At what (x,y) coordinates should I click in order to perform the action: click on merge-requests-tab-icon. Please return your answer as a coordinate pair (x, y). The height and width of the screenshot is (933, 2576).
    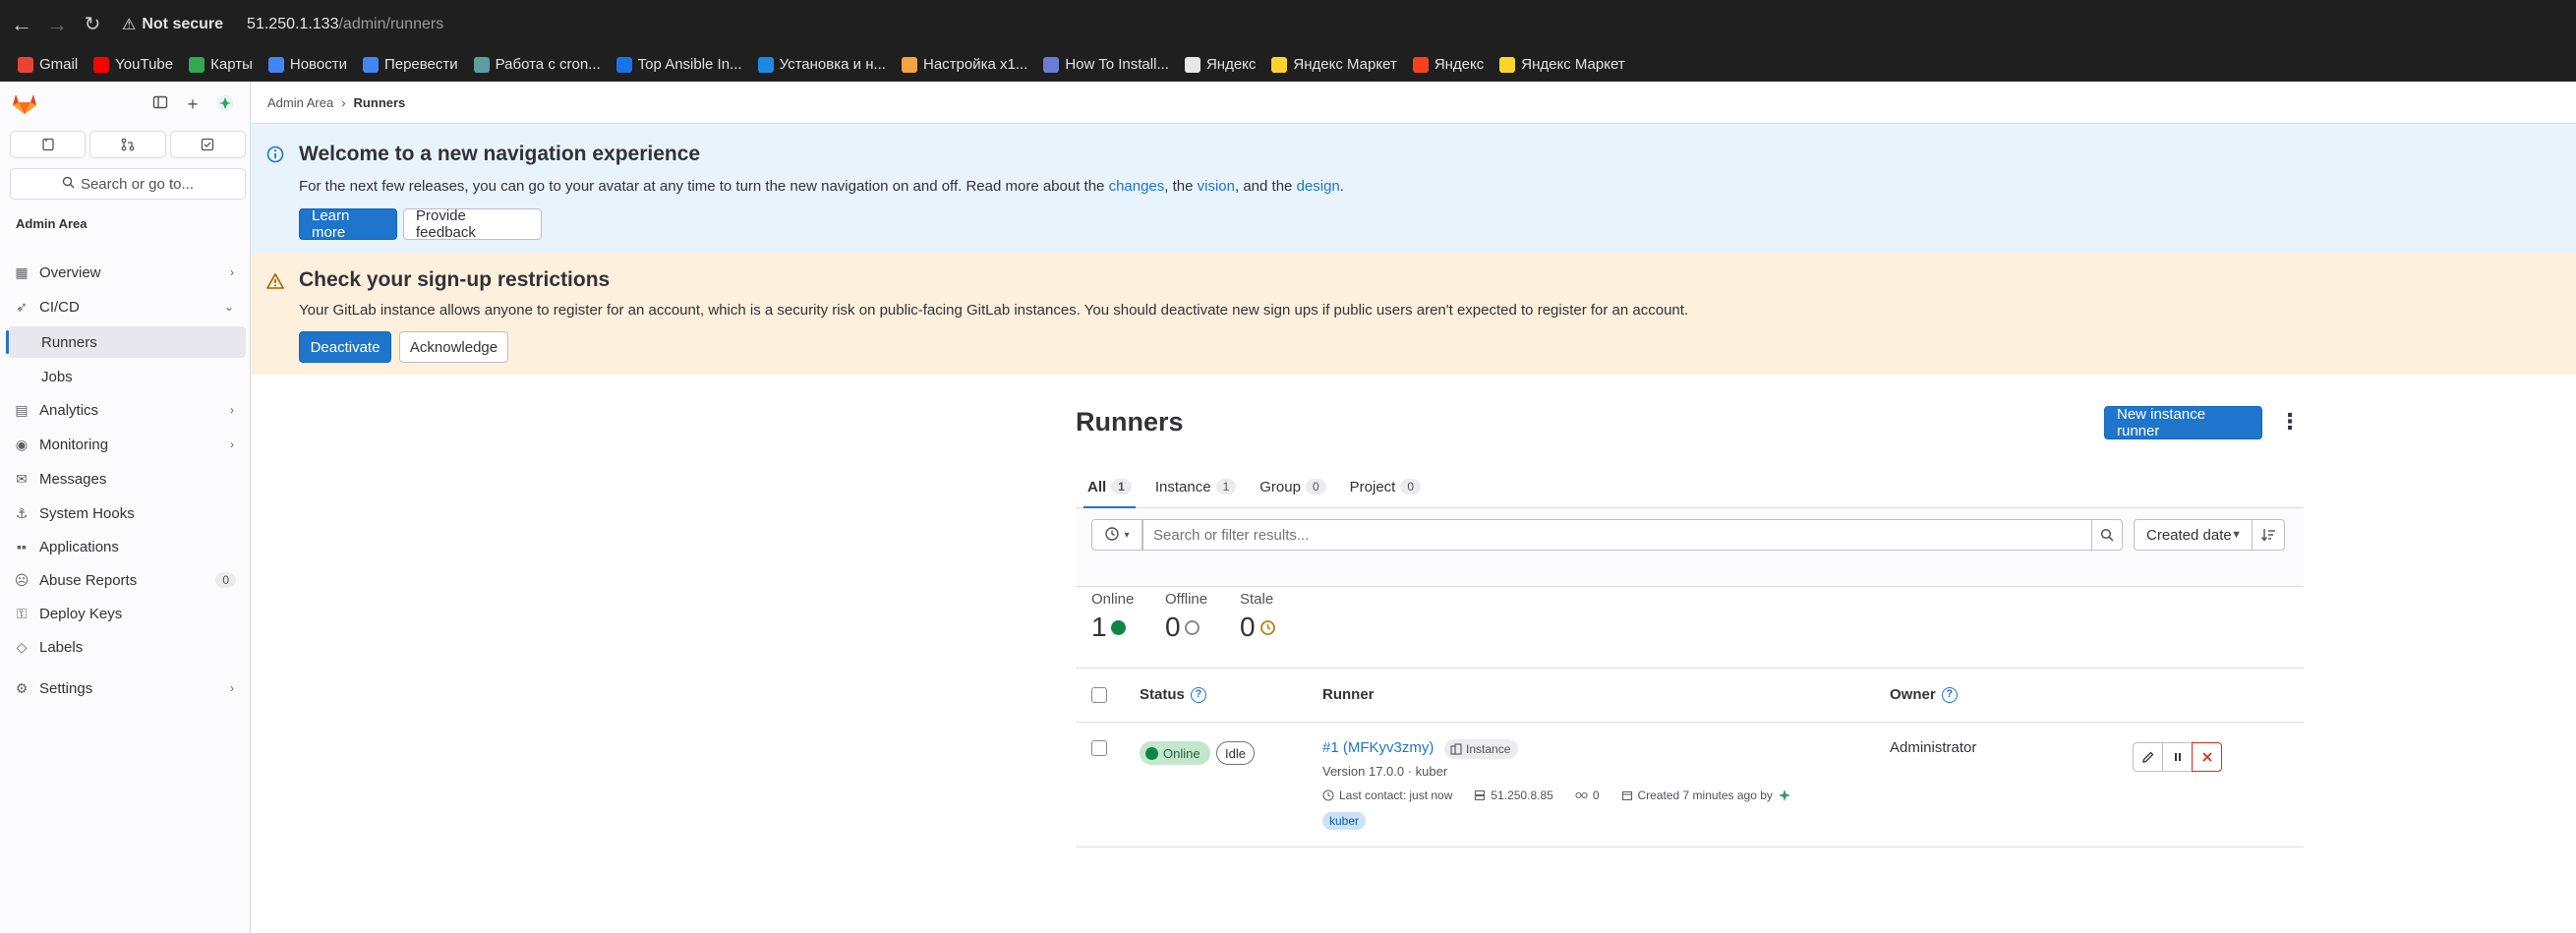
    Looking at the image, I should click on (127, 144).